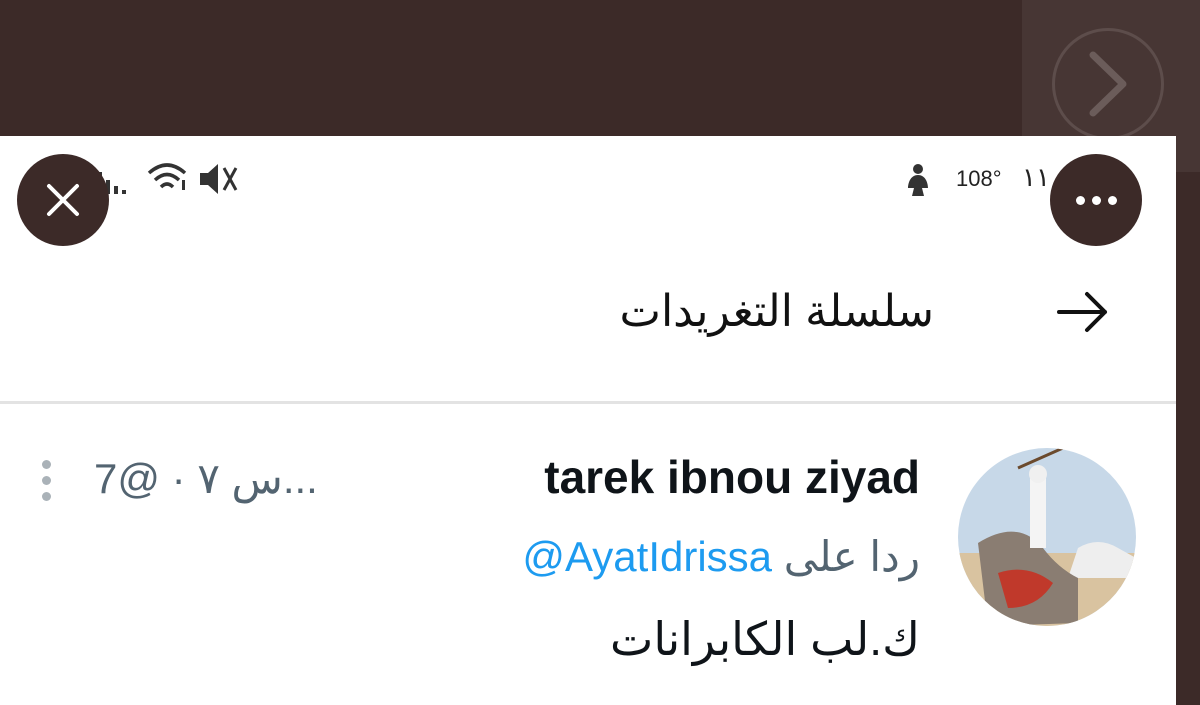 This screenshot has height=705, width=1200. Describe the element at coordinates (219, 179) in the screenshot. I see `muted-speaker-icon` at that location.